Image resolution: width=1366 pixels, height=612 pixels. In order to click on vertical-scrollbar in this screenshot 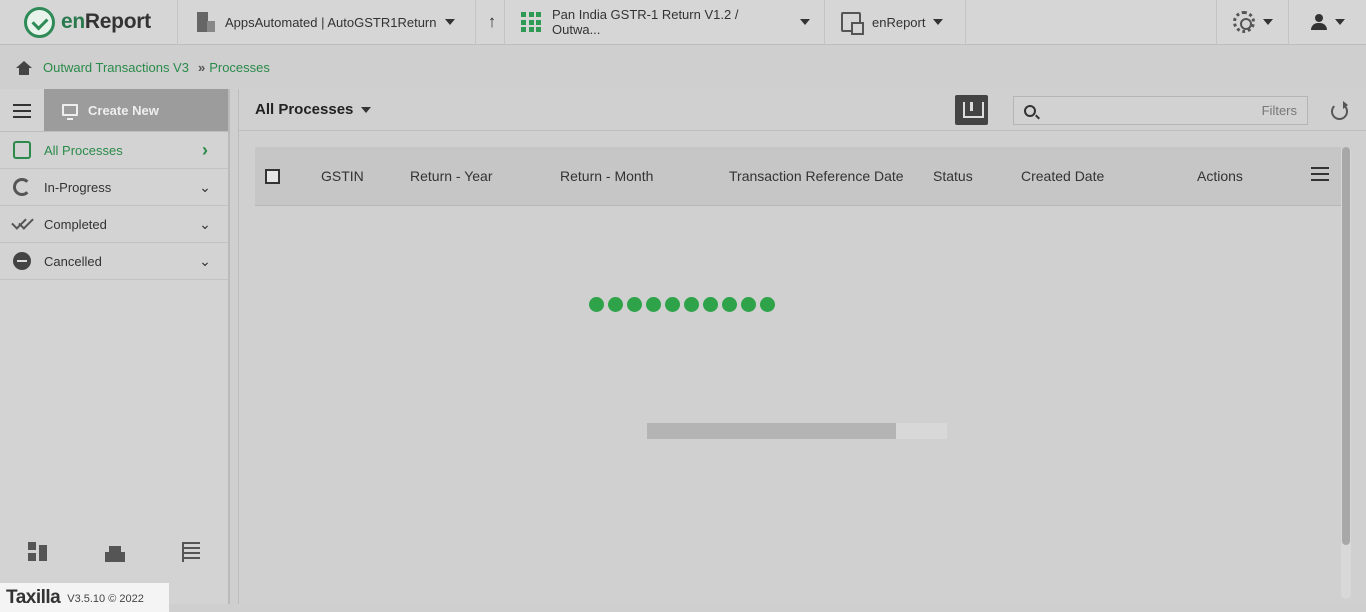, I will do `click(1346, 373)`.